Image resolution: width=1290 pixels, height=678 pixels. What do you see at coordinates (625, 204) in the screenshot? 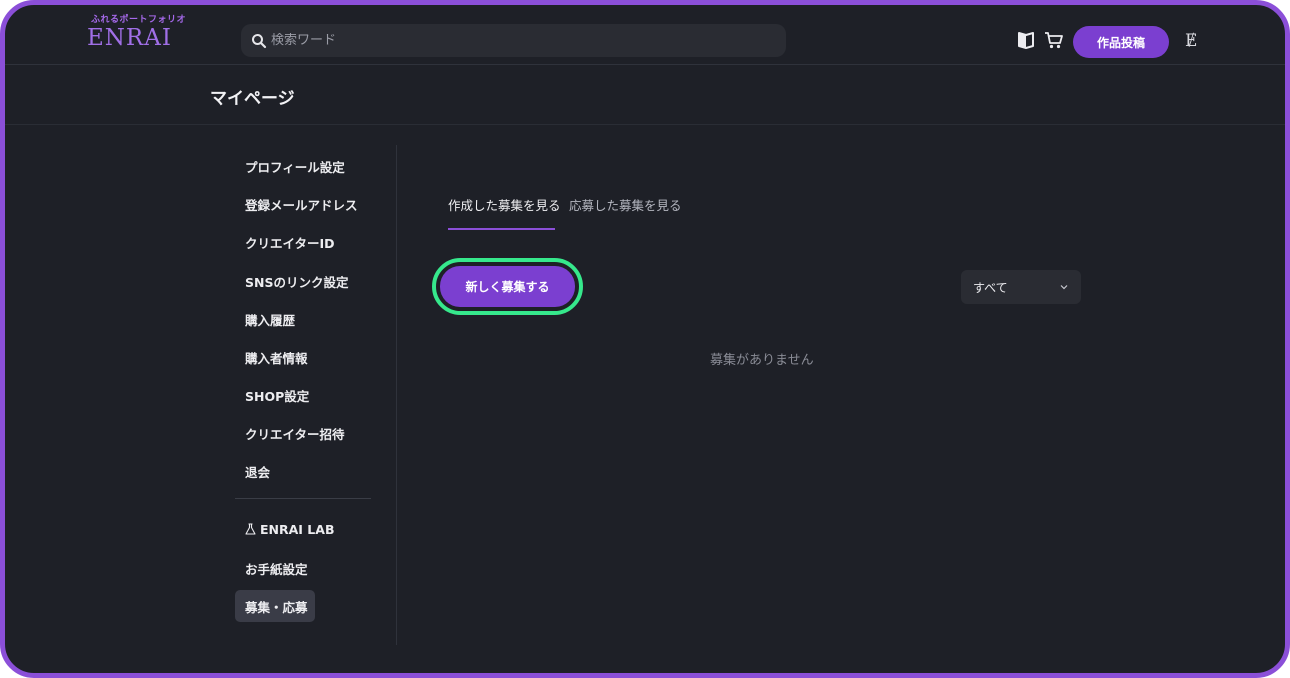
I see `tab-applied-recruitments: 応募した募集を見る` at bounding box center [625, 204].